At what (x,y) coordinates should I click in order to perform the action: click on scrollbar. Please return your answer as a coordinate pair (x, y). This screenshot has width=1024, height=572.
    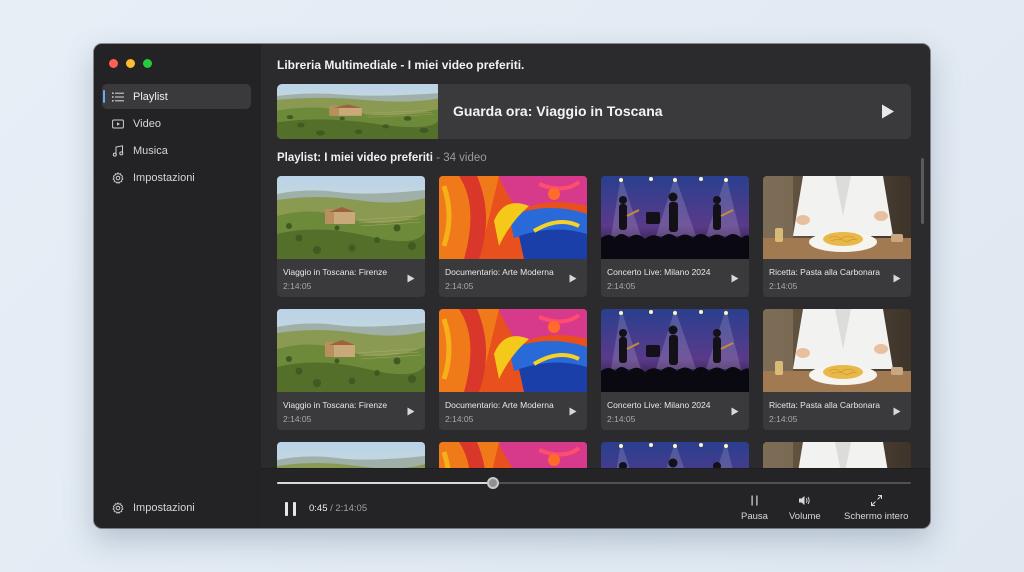
    Looking at the image, I should click on (922, 191).